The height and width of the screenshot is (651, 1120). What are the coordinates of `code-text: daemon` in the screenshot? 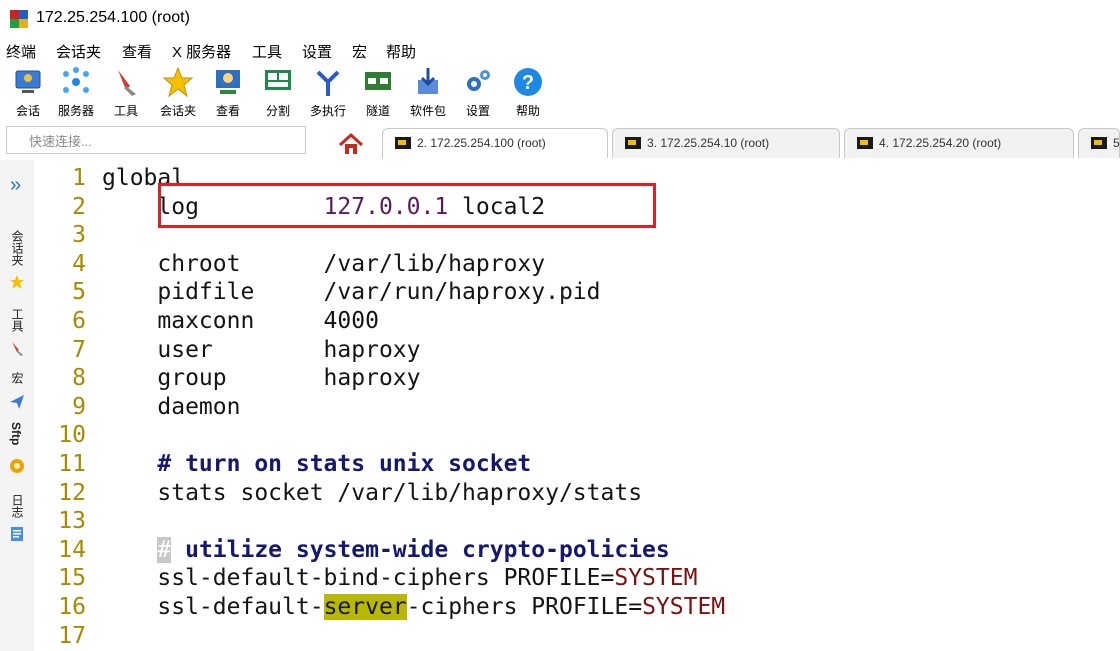 It's located at (199, 406).